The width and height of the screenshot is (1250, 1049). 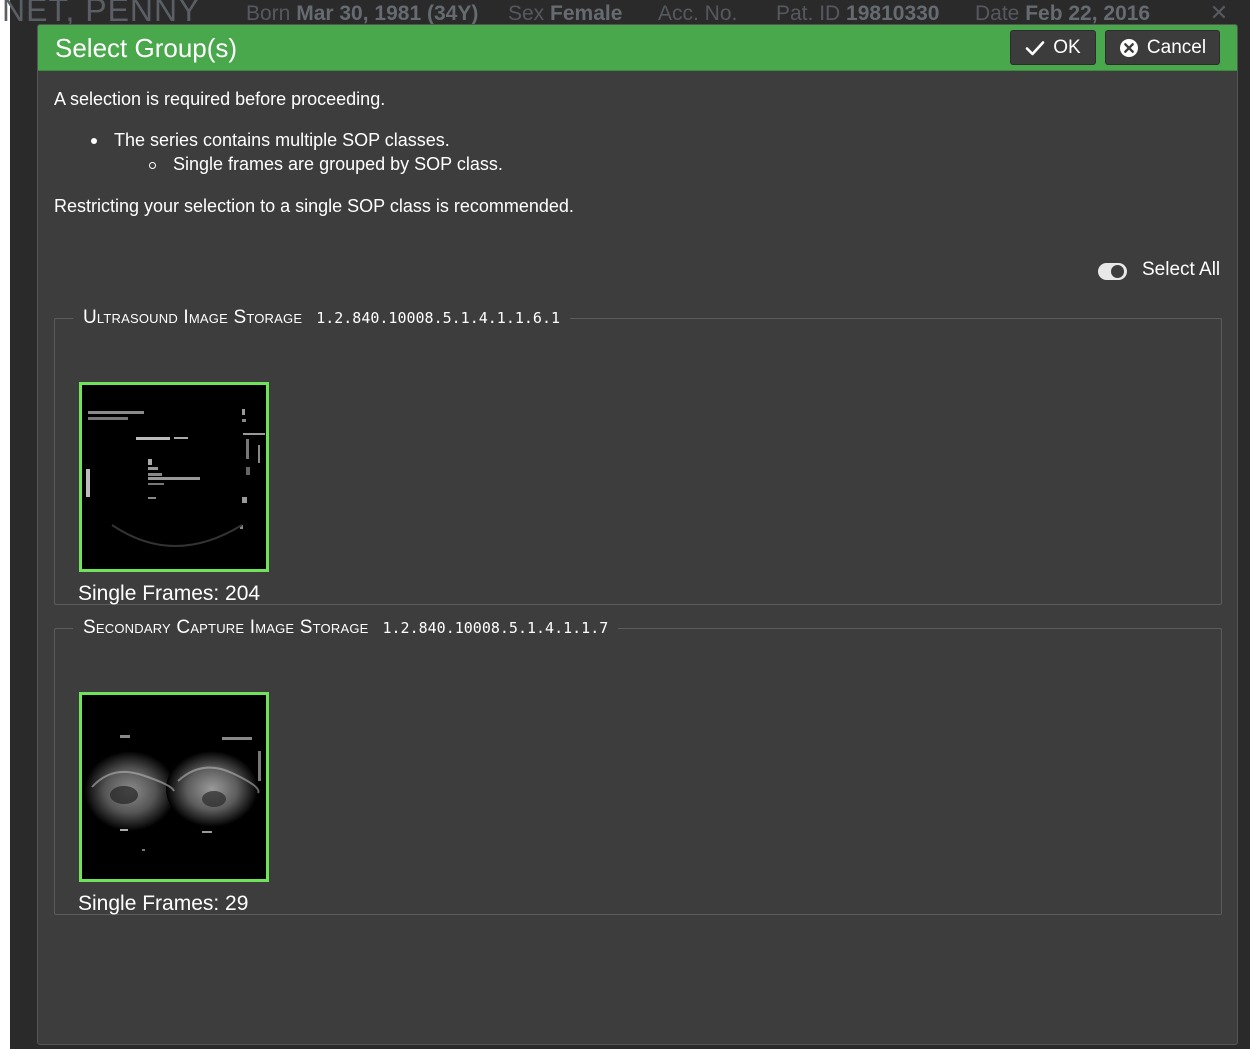 What do you see at coordinates (226, 627) in the screenshot?
I see `sop-class-name: Secondary Capture Image Storage` at bounding box center [226, 627].